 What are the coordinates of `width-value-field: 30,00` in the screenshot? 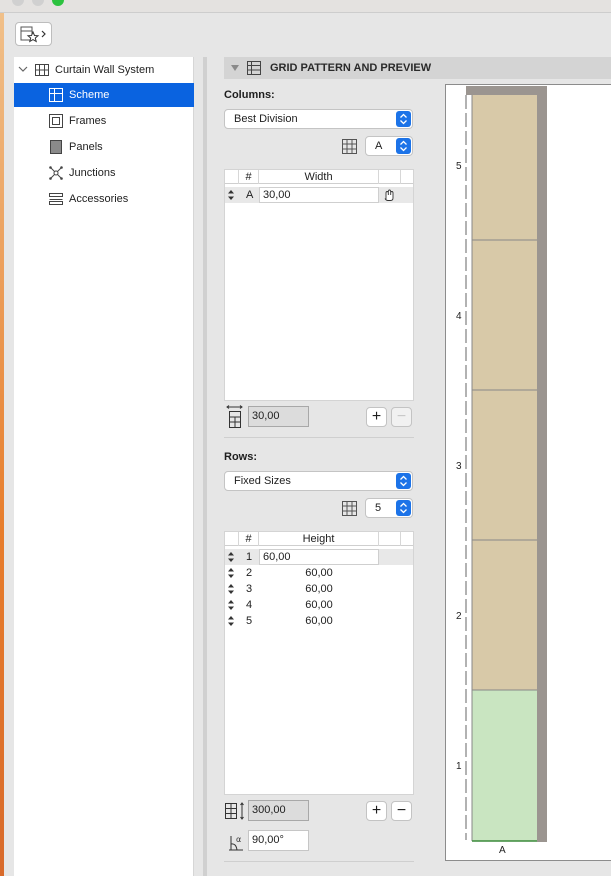 It's located at (319, 195).